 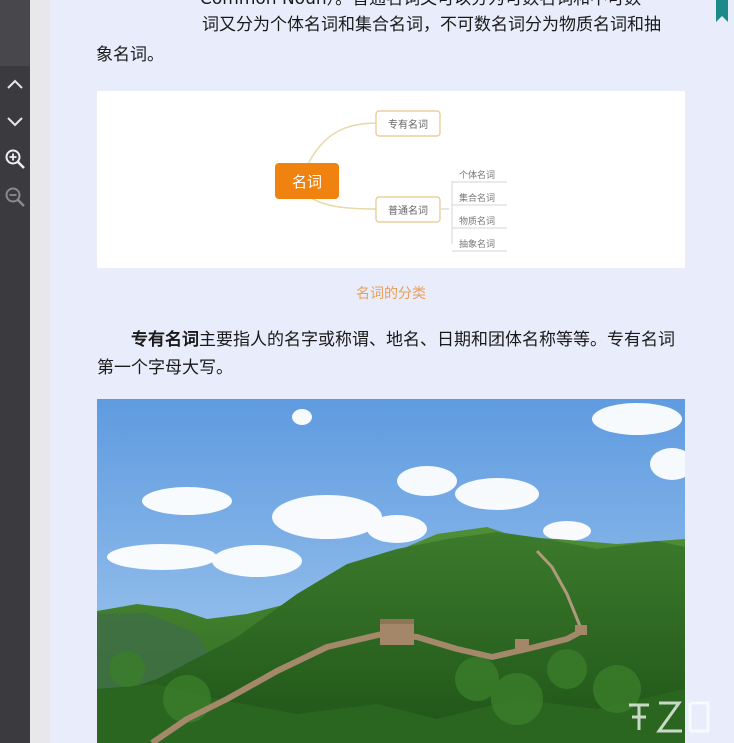 What do you see at coordinates (391, 294) in the screenshot?
I see `figure-caption: 名词的分类` at bounding box center [391, 294].